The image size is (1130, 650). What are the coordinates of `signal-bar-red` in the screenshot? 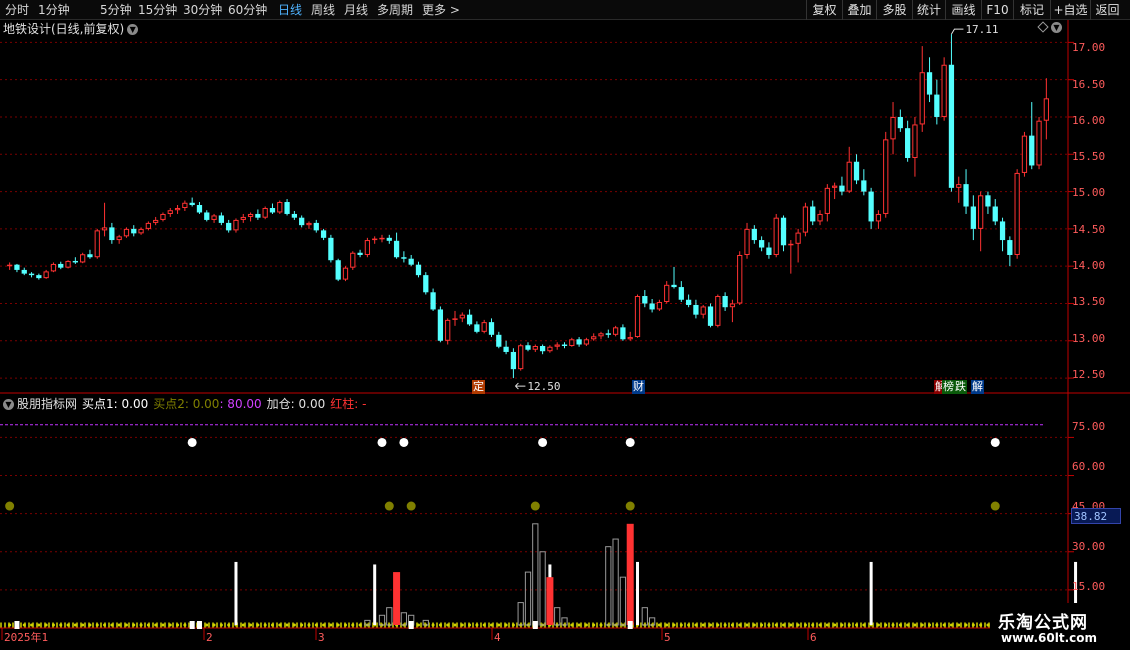 It's located at (397, 598).